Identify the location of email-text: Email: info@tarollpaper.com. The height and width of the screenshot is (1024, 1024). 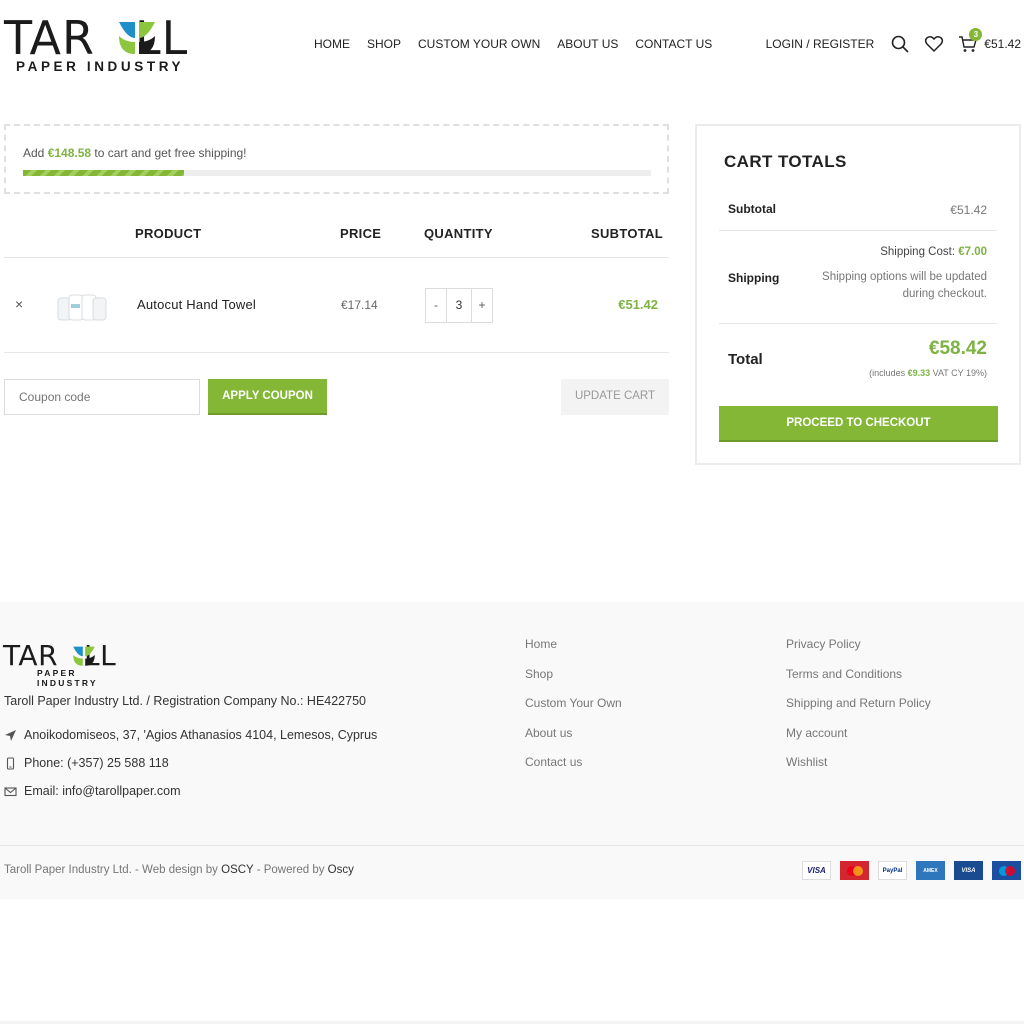
(102, 791).